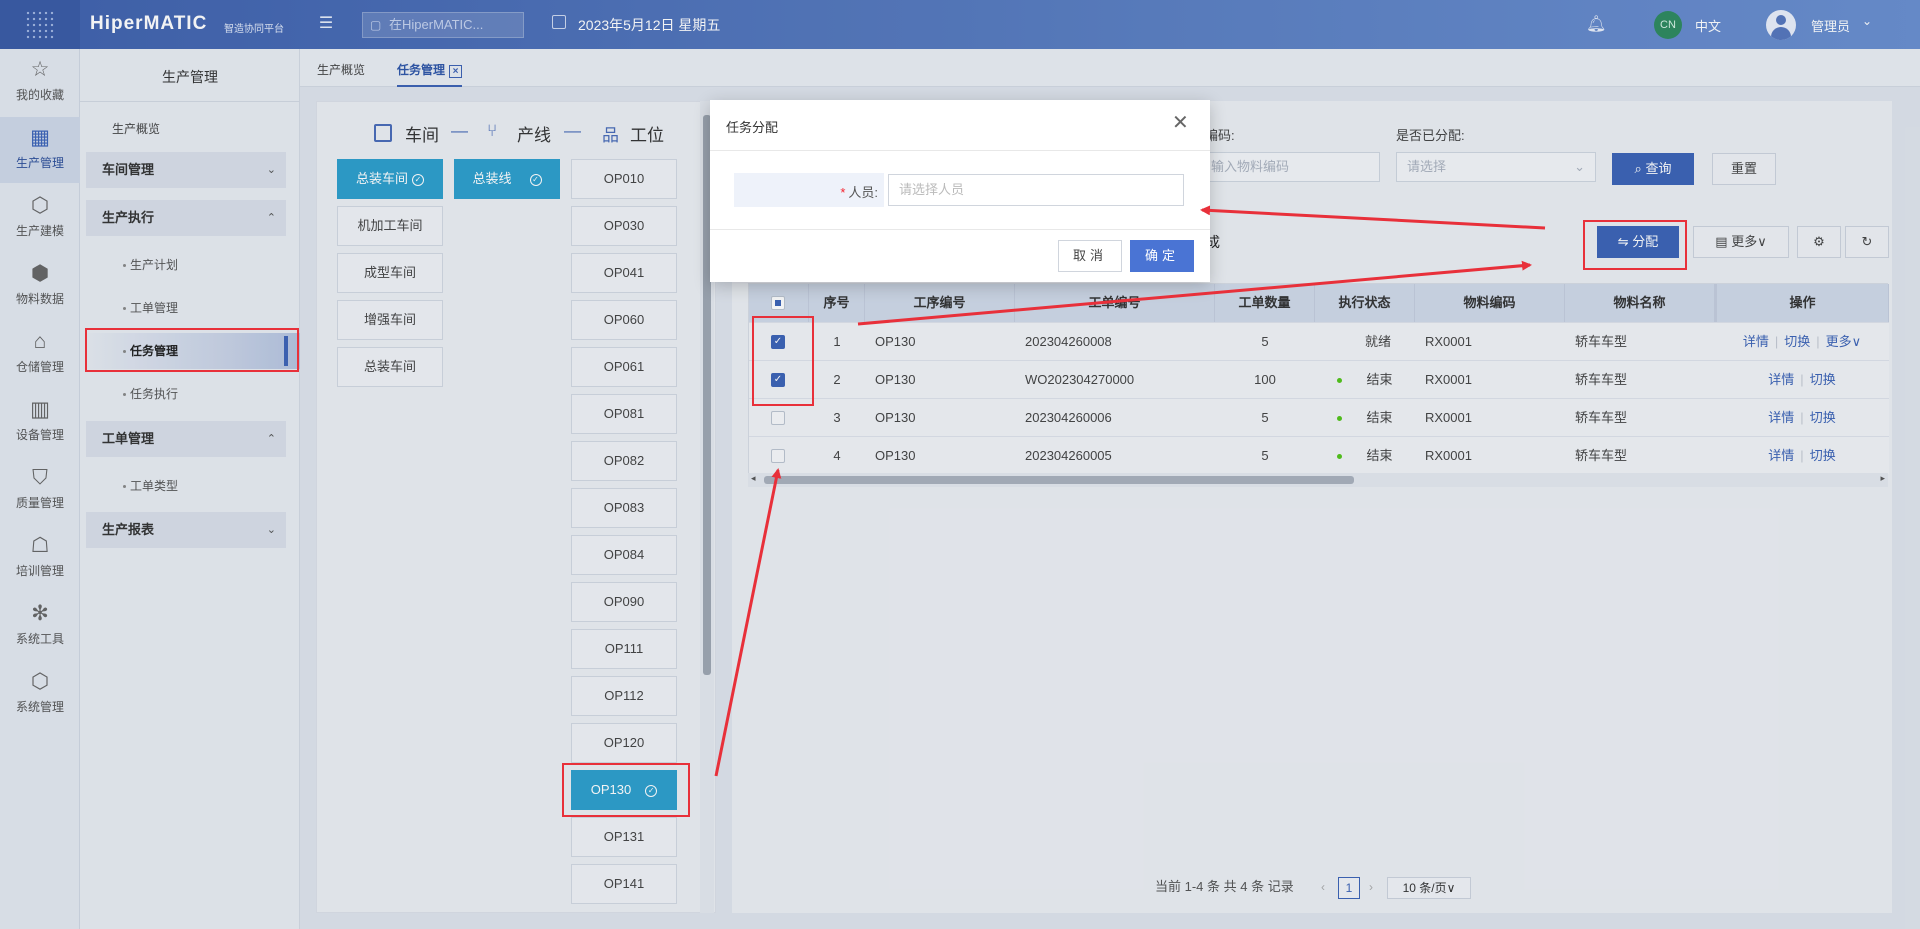 This screenshot has height=929, width=1920. What do you see at coordinates (748, 622) in the screenshot?
I see `arrow-station-to-table` at bounding box center [748, 622].